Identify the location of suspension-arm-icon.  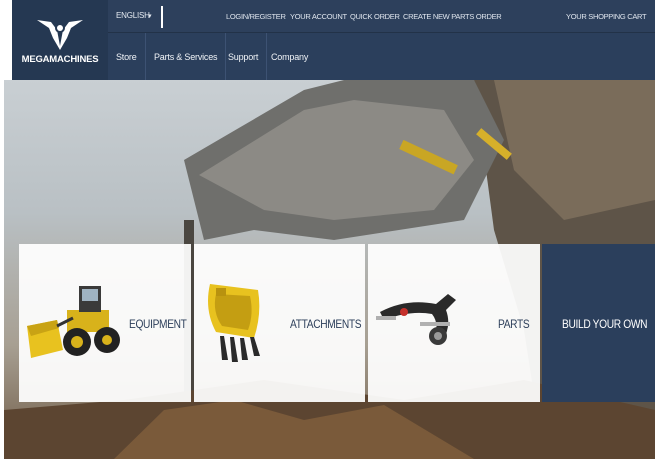
(416, 319).